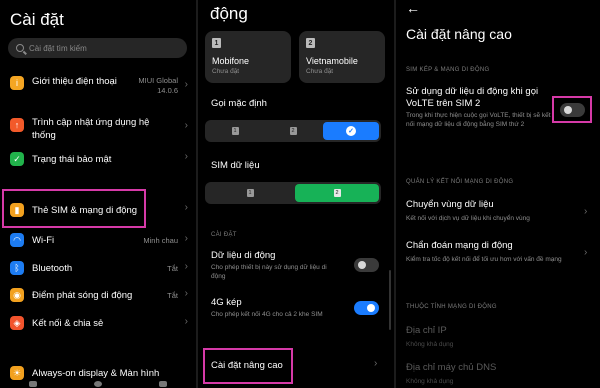 This screenshot has height=388, width=600. Describe the element at coordinates (158, 85) in the screenshot. I see `settings-item-value: MIUI Global 14.0.6` at that location.